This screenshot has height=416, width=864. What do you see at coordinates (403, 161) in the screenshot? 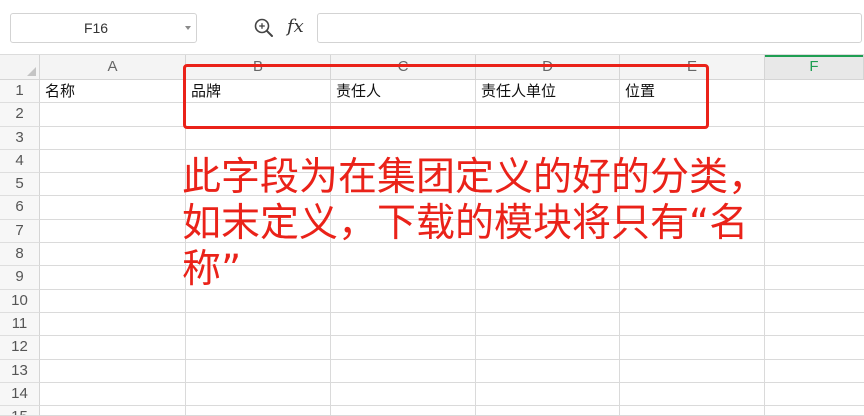
I see `cell-C4` at bounding box center [403, 161].